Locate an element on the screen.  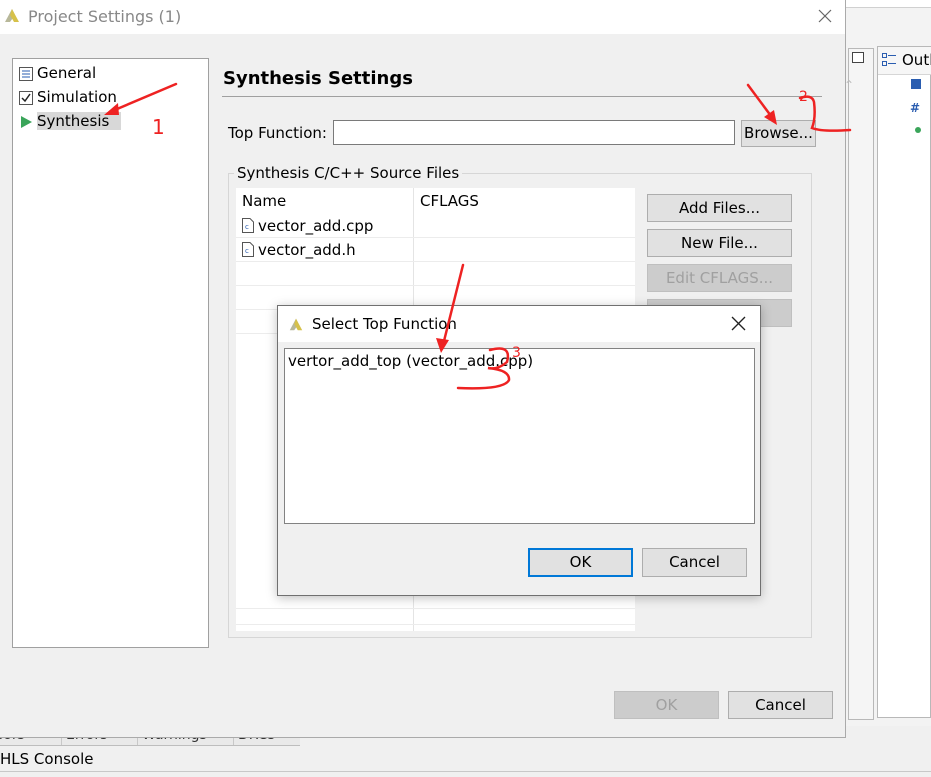
nav-label-synthesis: Synthesis is located at coordinates (79, 121).